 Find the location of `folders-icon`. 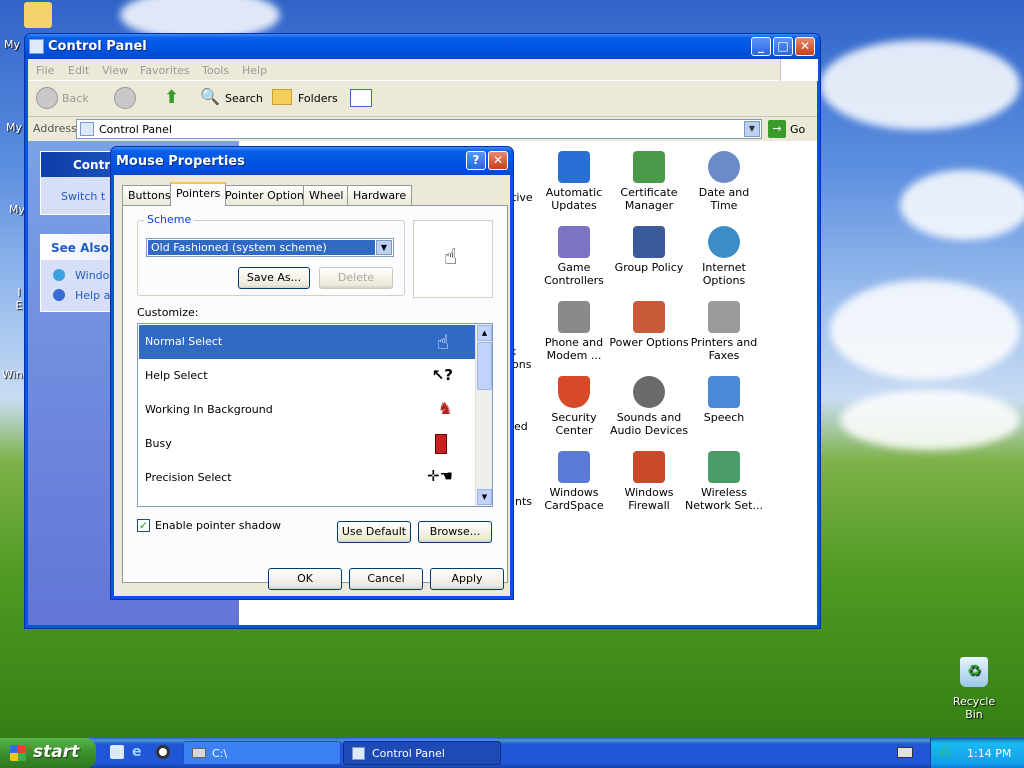

folders-icon is located at coordinates (282, 97).